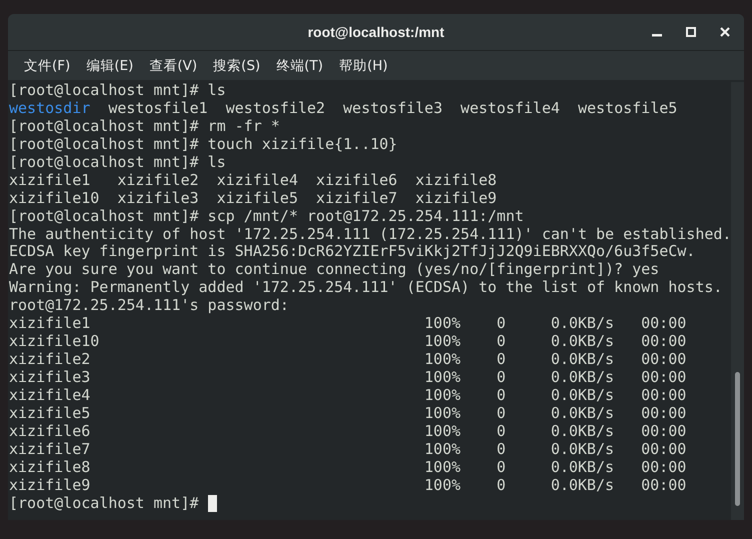  I want to click on text-cursor, so click(212, 503).